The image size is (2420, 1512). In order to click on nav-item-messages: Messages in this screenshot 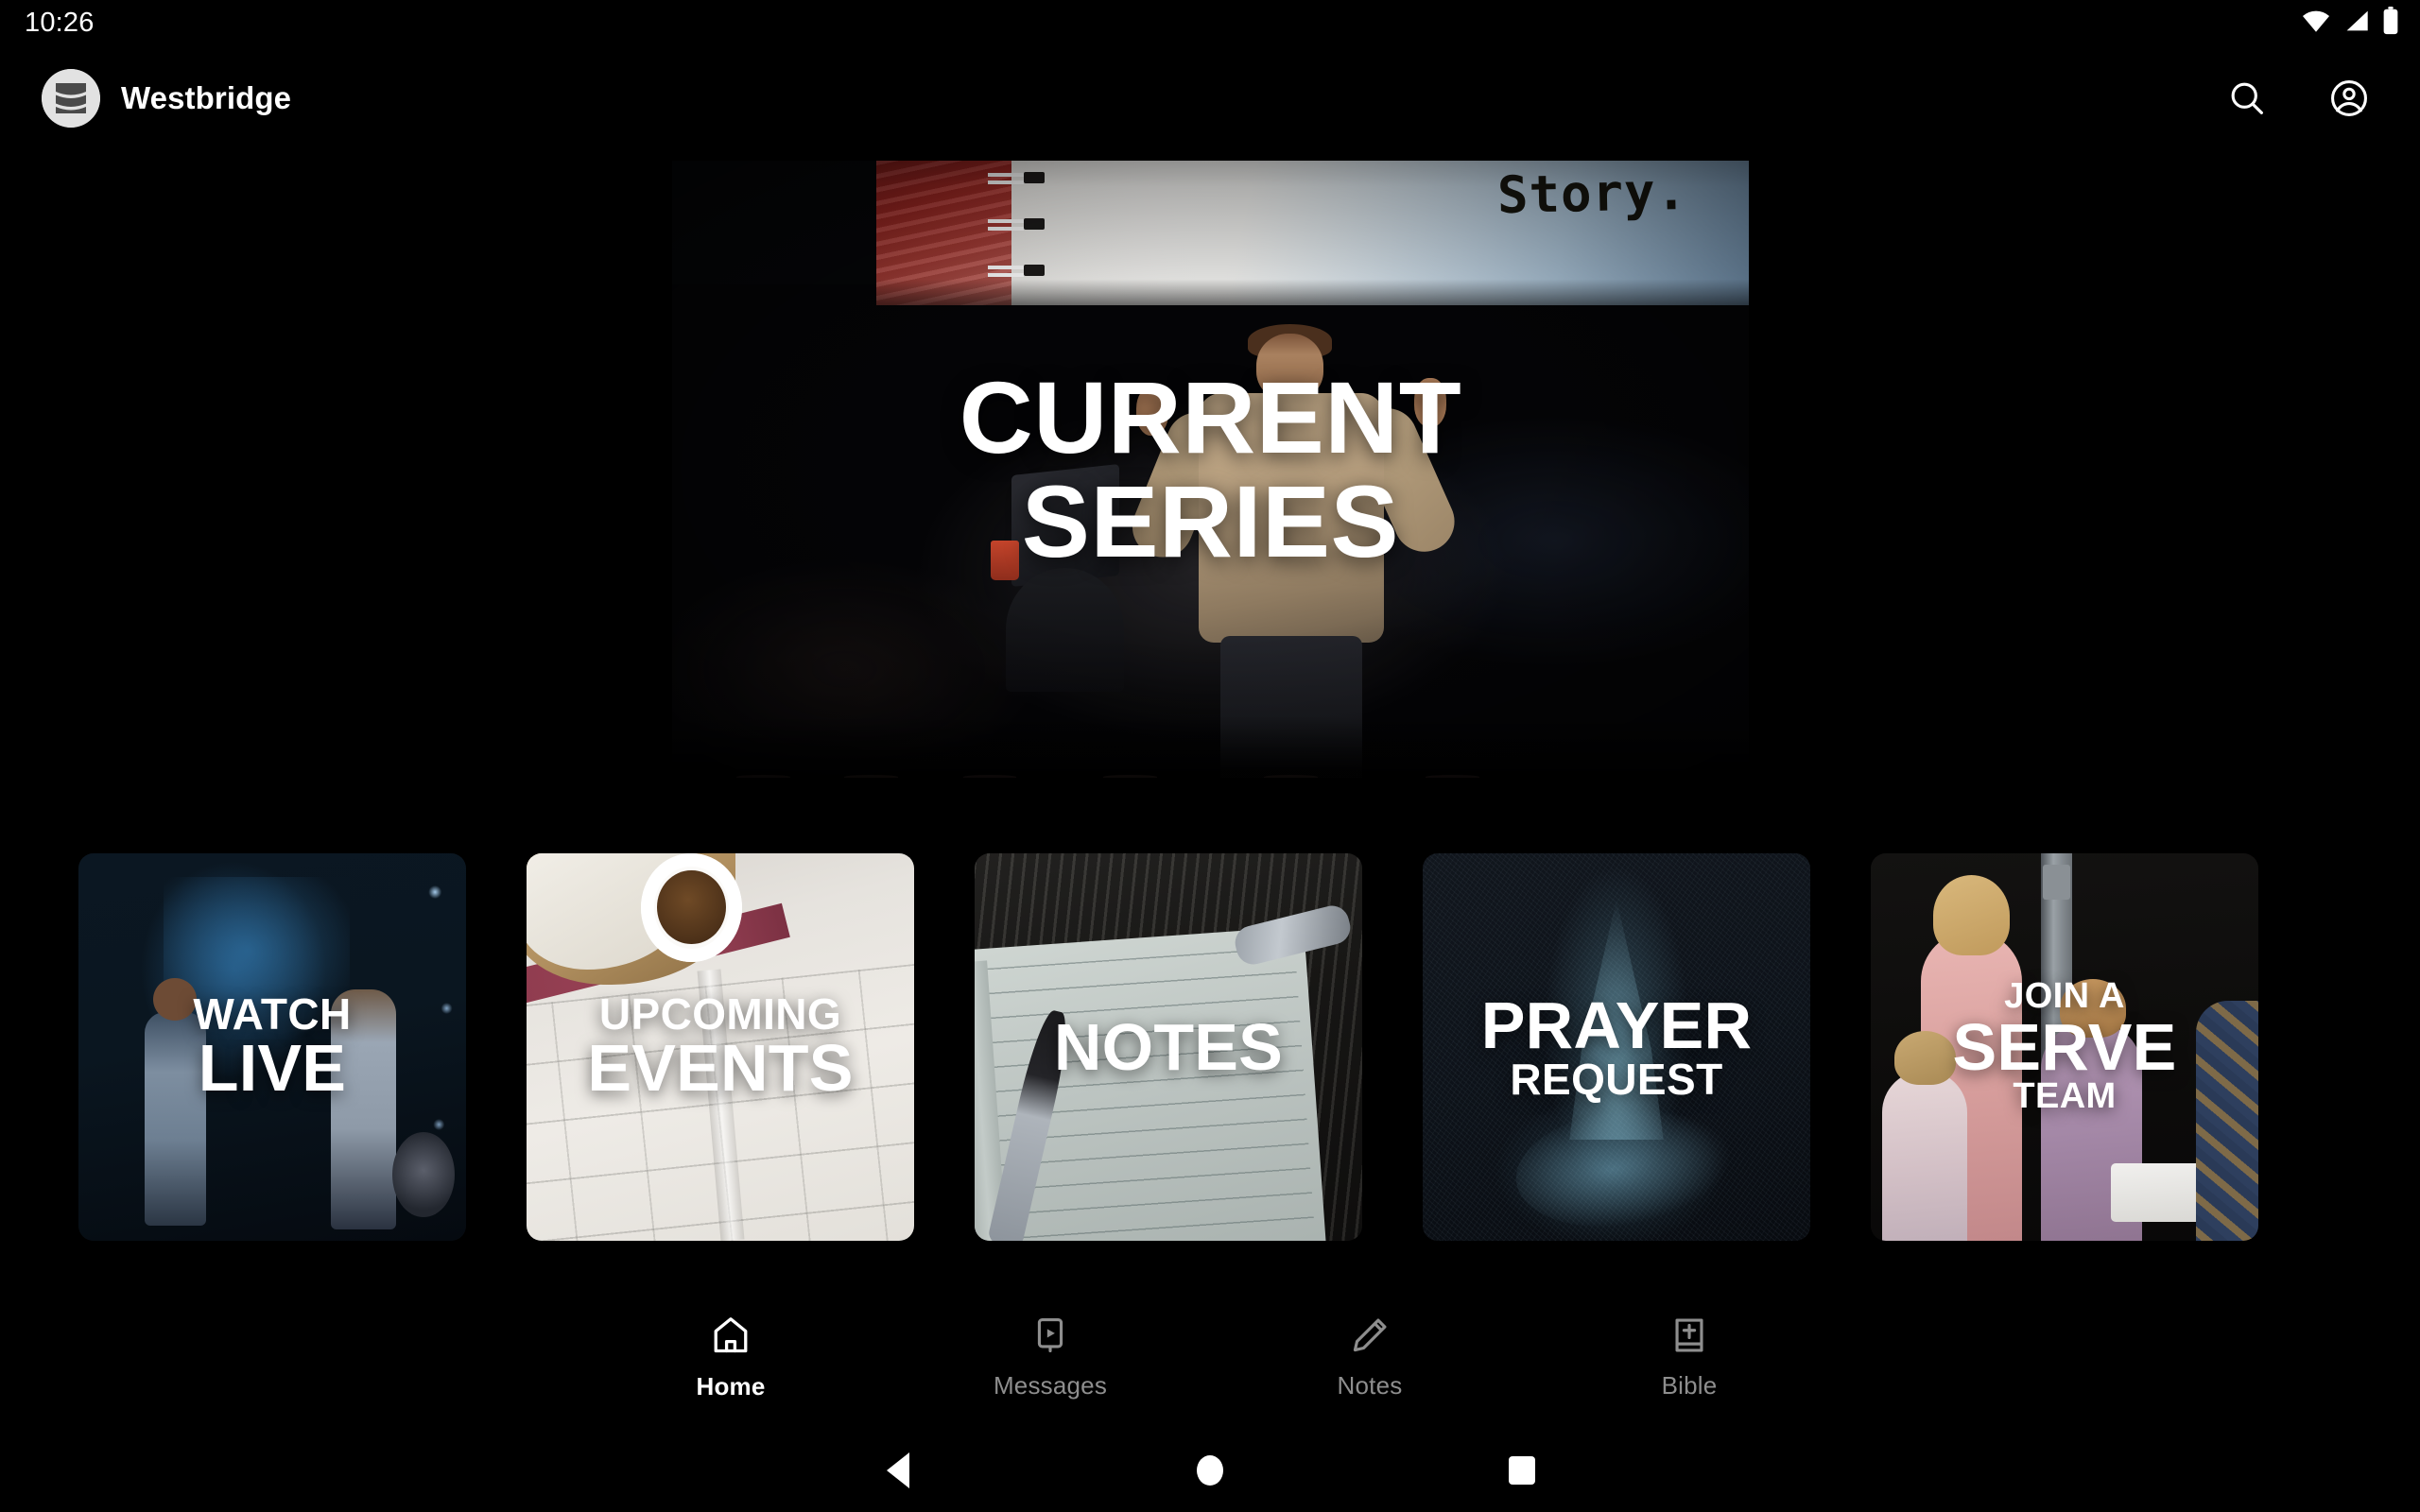, I will do `click(1050, 1357)`.